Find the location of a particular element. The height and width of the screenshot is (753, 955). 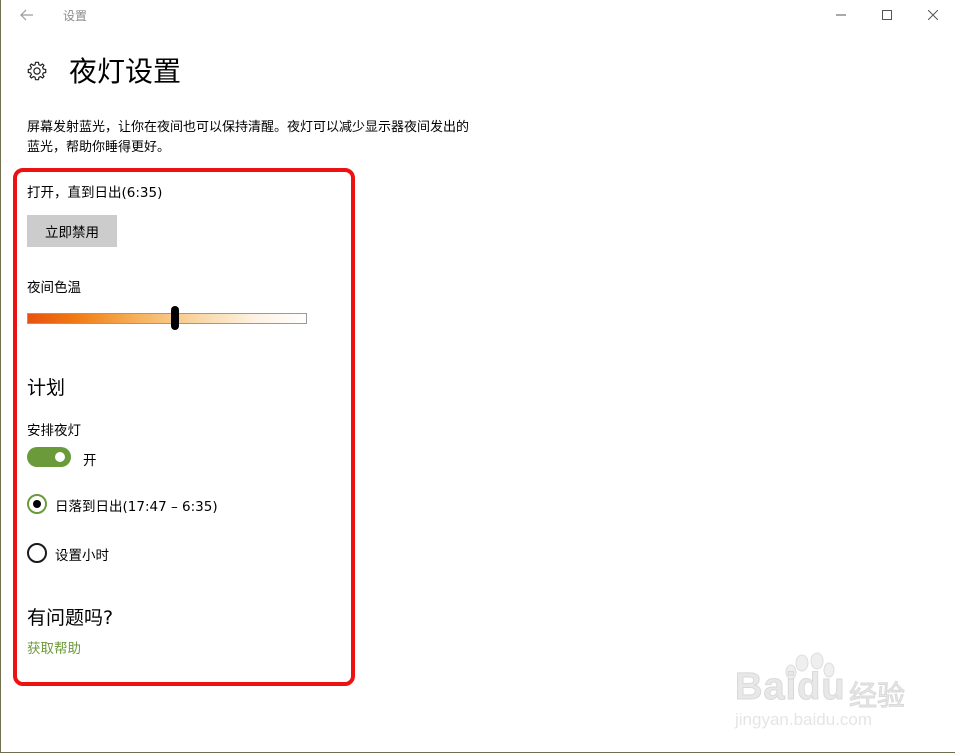

maximize-icon is located at coordinates (887, 15).